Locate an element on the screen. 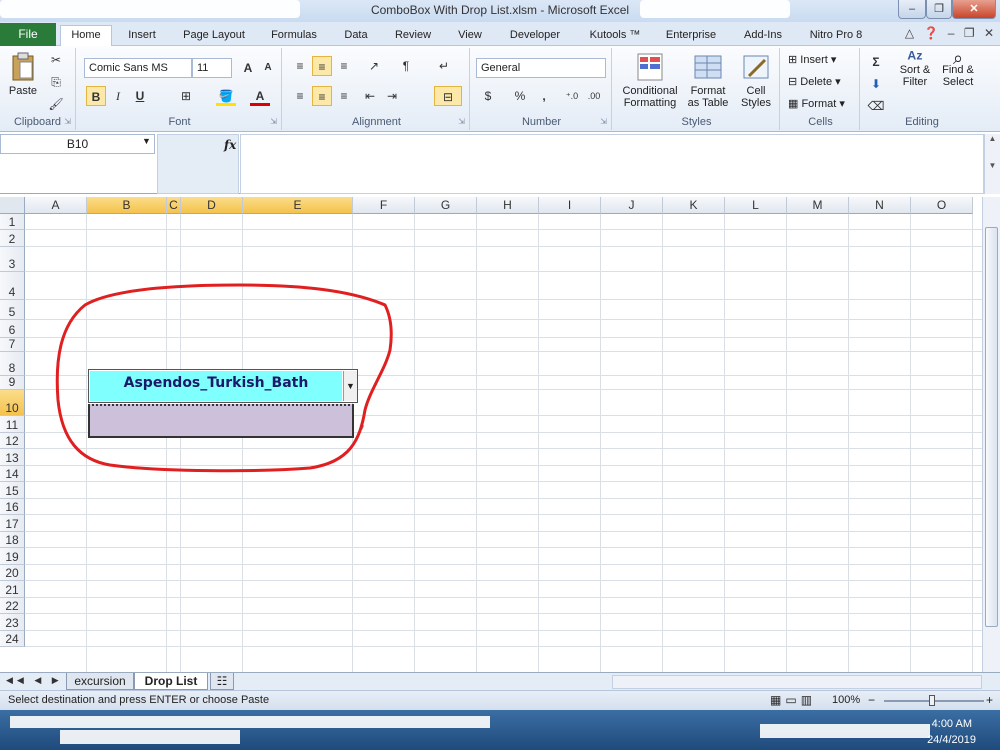 The height and width of the screenshot is (750, 1000). row-header-13: 13 is located at coordinates (12, 457).